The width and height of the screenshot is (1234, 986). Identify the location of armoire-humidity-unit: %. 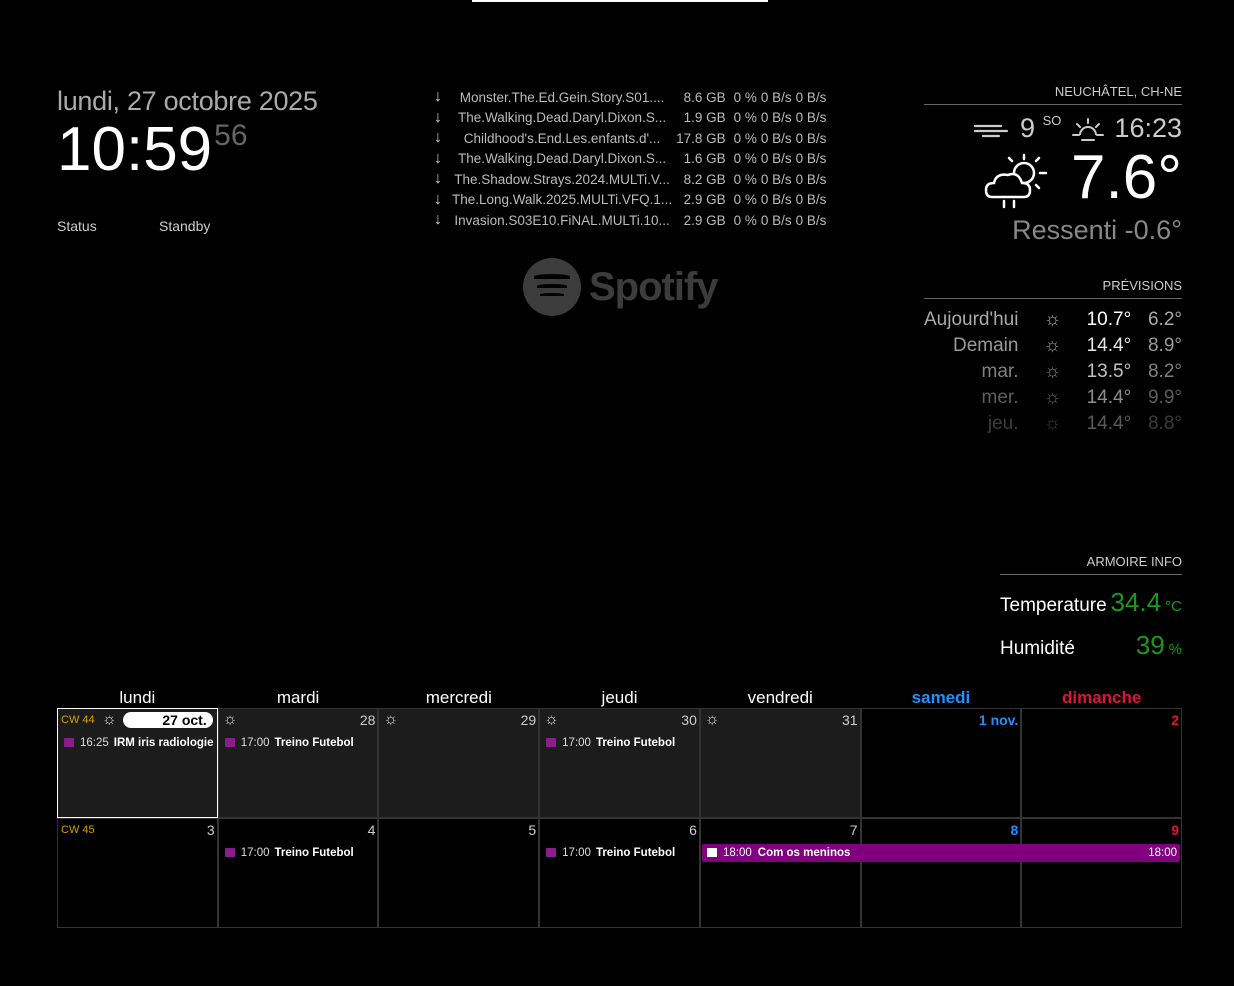
(1175, 649).